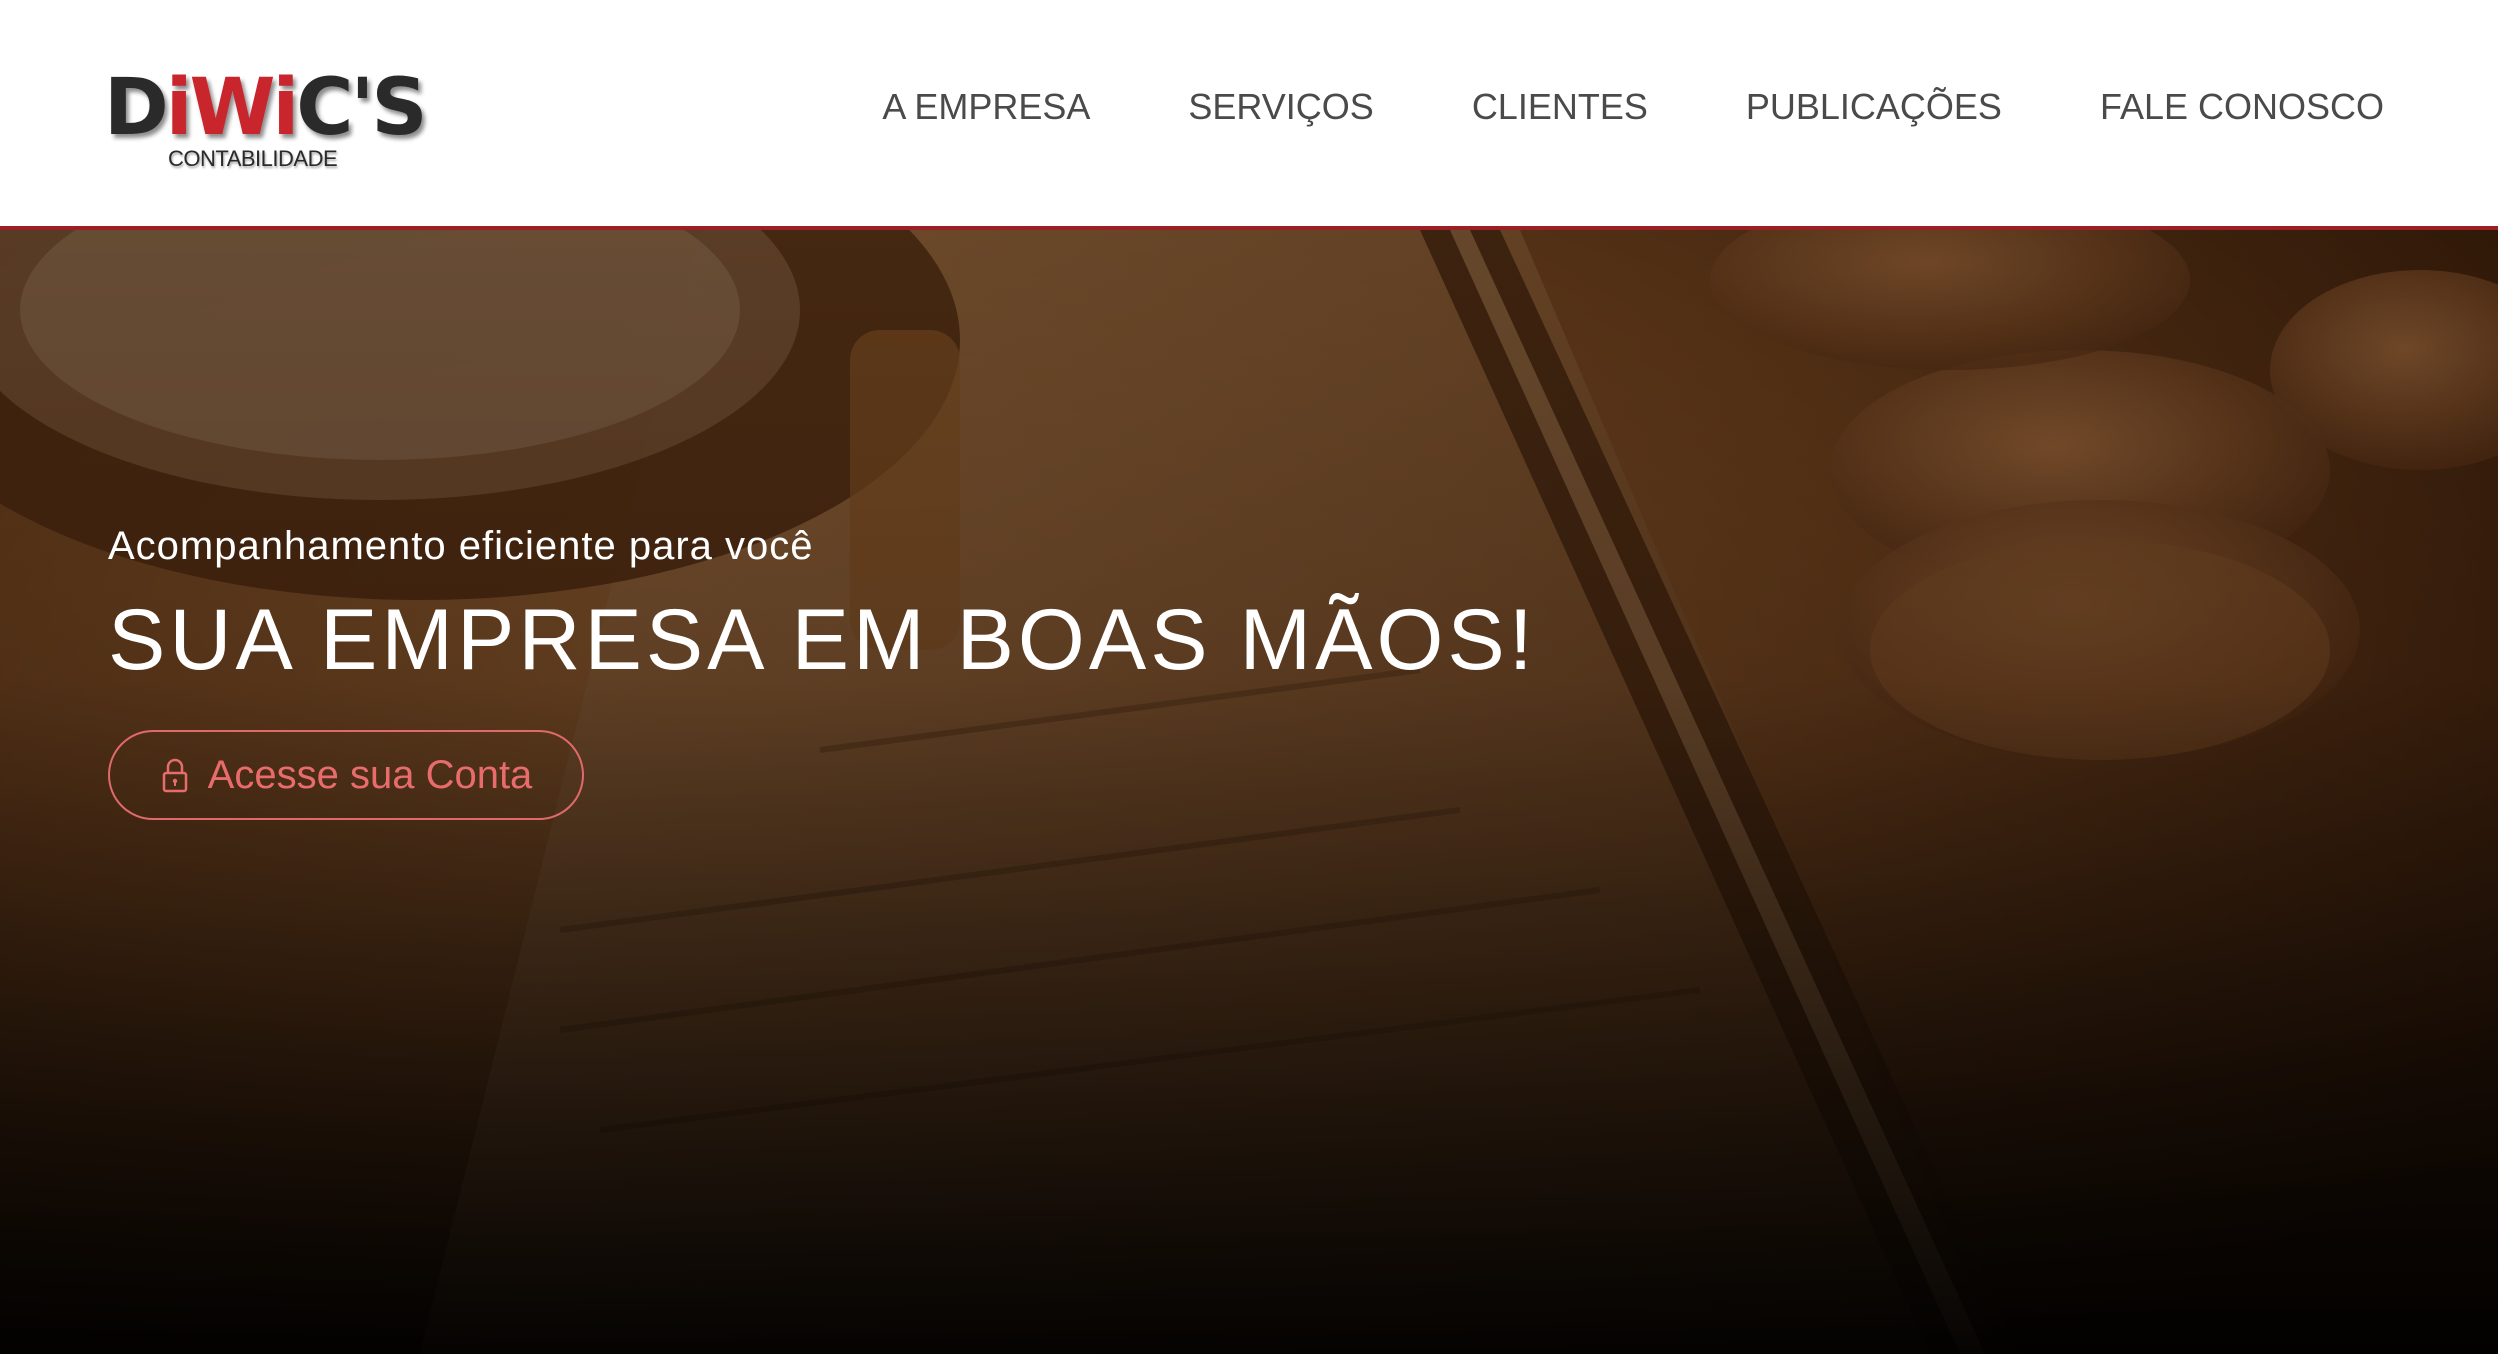 This screenshot has height=1354, width=2498. I want to click on logo-wordmark: DiWiC'S, so click(266, 108).